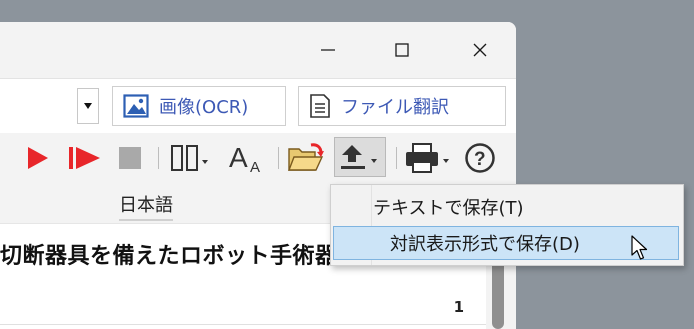  I want to click on menu-item-save-text: テキストで保存(T), so click(506, 207).